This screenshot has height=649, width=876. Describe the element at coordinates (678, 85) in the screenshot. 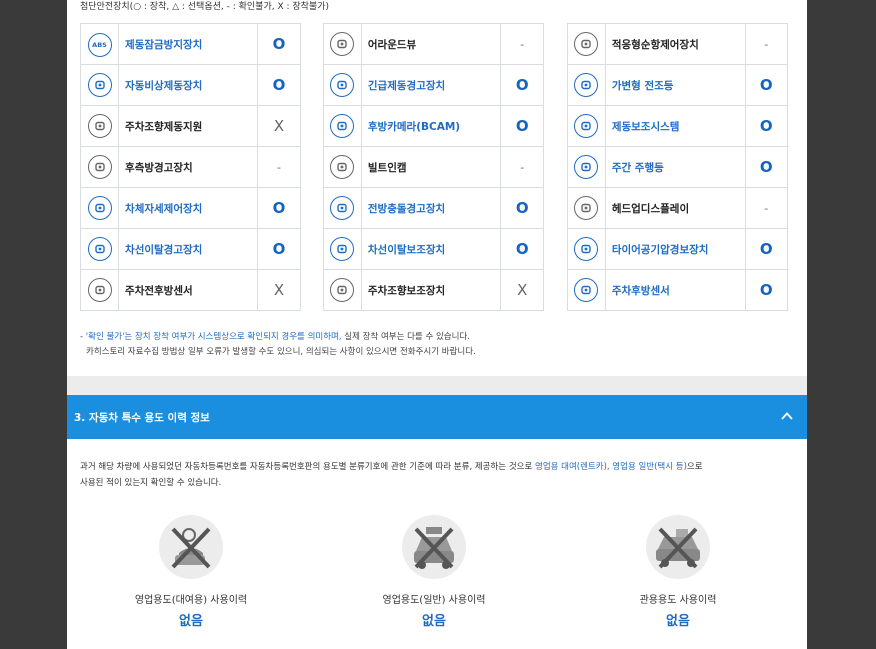

I see `equipment-row: 가변형 전조등 O` at that location.